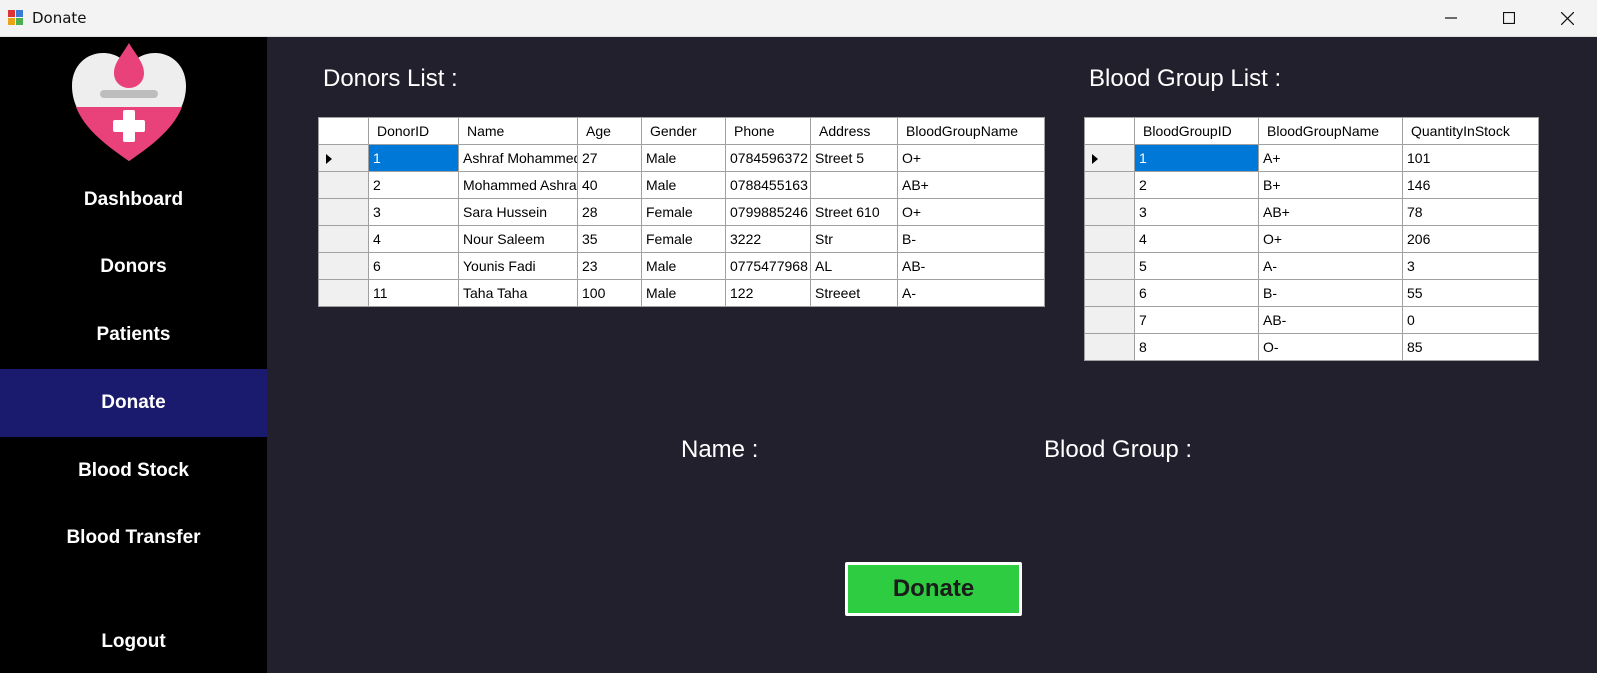 Image resolution: width=1597 pixels, height=673 pixels. I want to click on table-row: 5 A- 3, so click(1311, 266).